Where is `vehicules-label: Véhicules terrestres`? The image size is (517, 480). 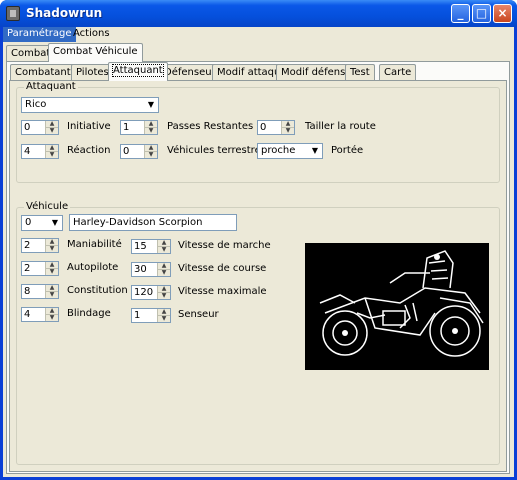
vehicules-label: Véhicules terrestres is located at coordinates (216, 150).